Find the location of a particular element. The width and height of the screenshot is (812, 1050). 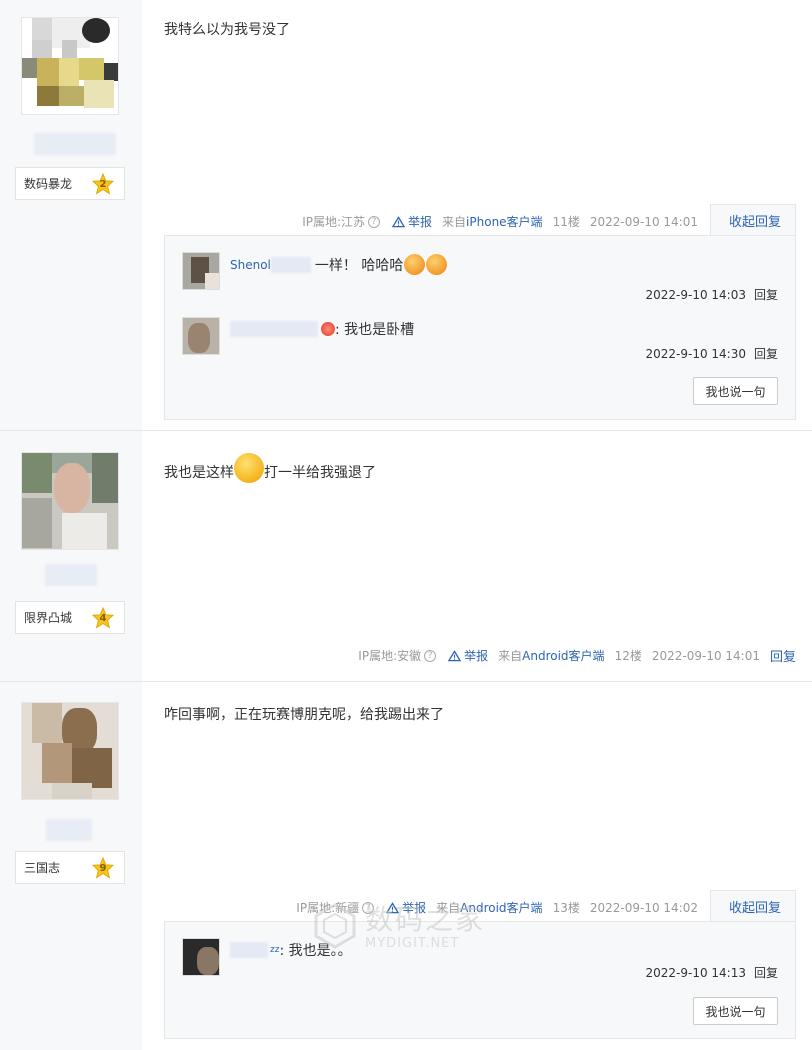

watermark-logo-icon is located at coordinates (335, 926).